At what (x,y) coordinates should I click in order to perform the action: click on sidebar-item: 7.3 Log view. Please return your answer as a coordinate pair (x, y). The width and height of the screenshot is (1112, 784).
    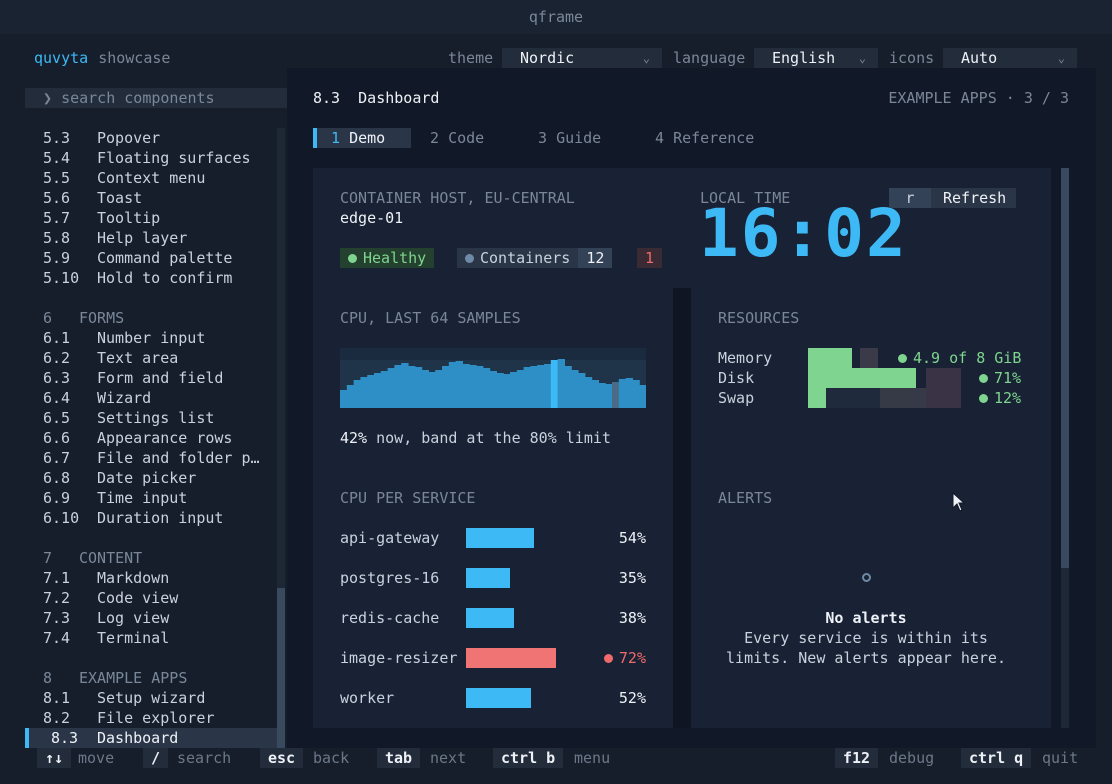
    Looking at the image, I should click on (151, 618).